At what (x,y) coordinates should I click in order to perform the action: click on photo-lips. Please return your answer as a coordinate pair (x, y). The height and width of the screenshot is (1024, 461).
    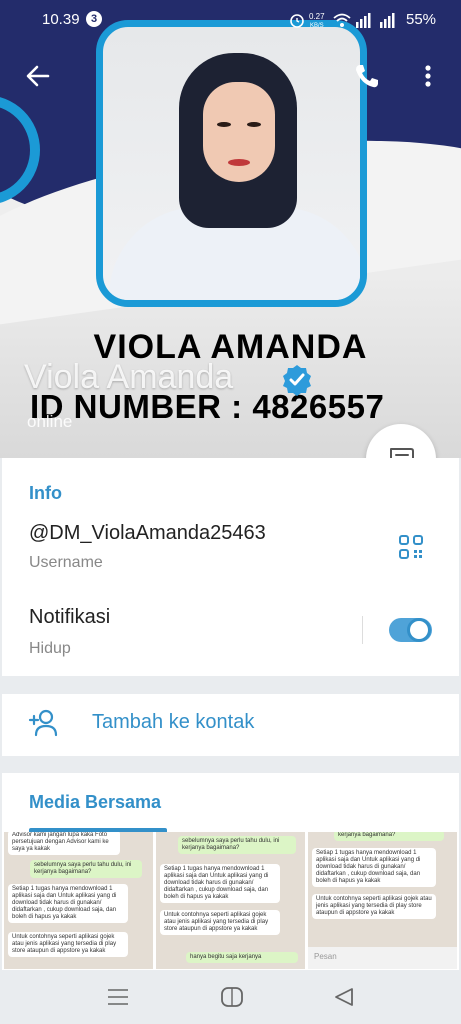
    Looking at the image, I should click on (239, 162).